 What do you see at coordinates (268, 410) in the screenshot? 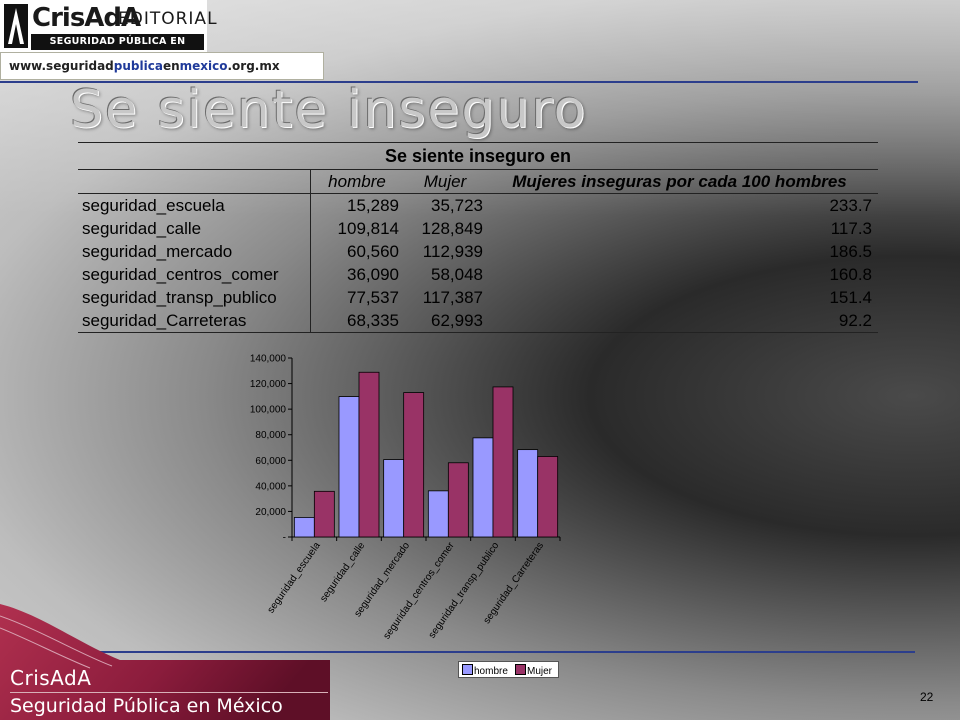
I see `y-tick-label: 100,000` at bounding box center [268, 410].